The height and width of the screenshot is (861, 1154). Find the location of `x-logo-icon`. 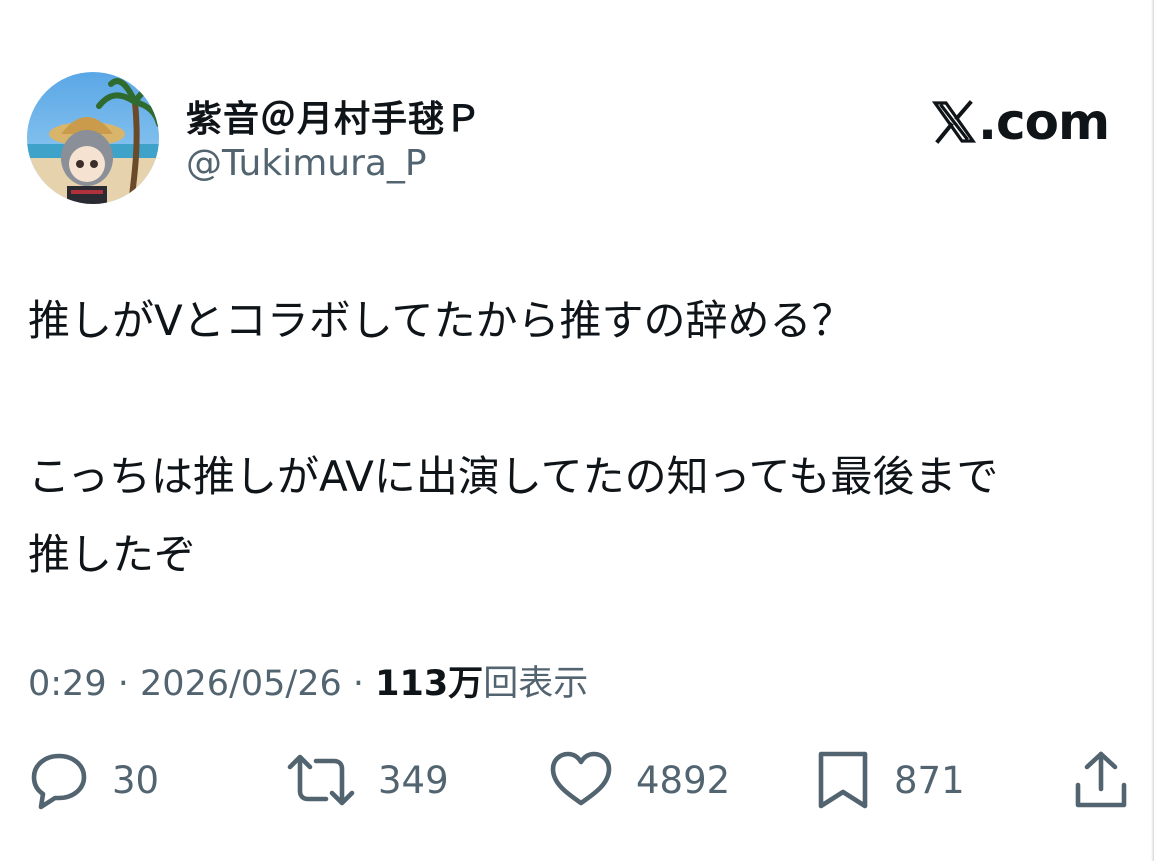

x-logo-icon is located at coordinates (954, 122).